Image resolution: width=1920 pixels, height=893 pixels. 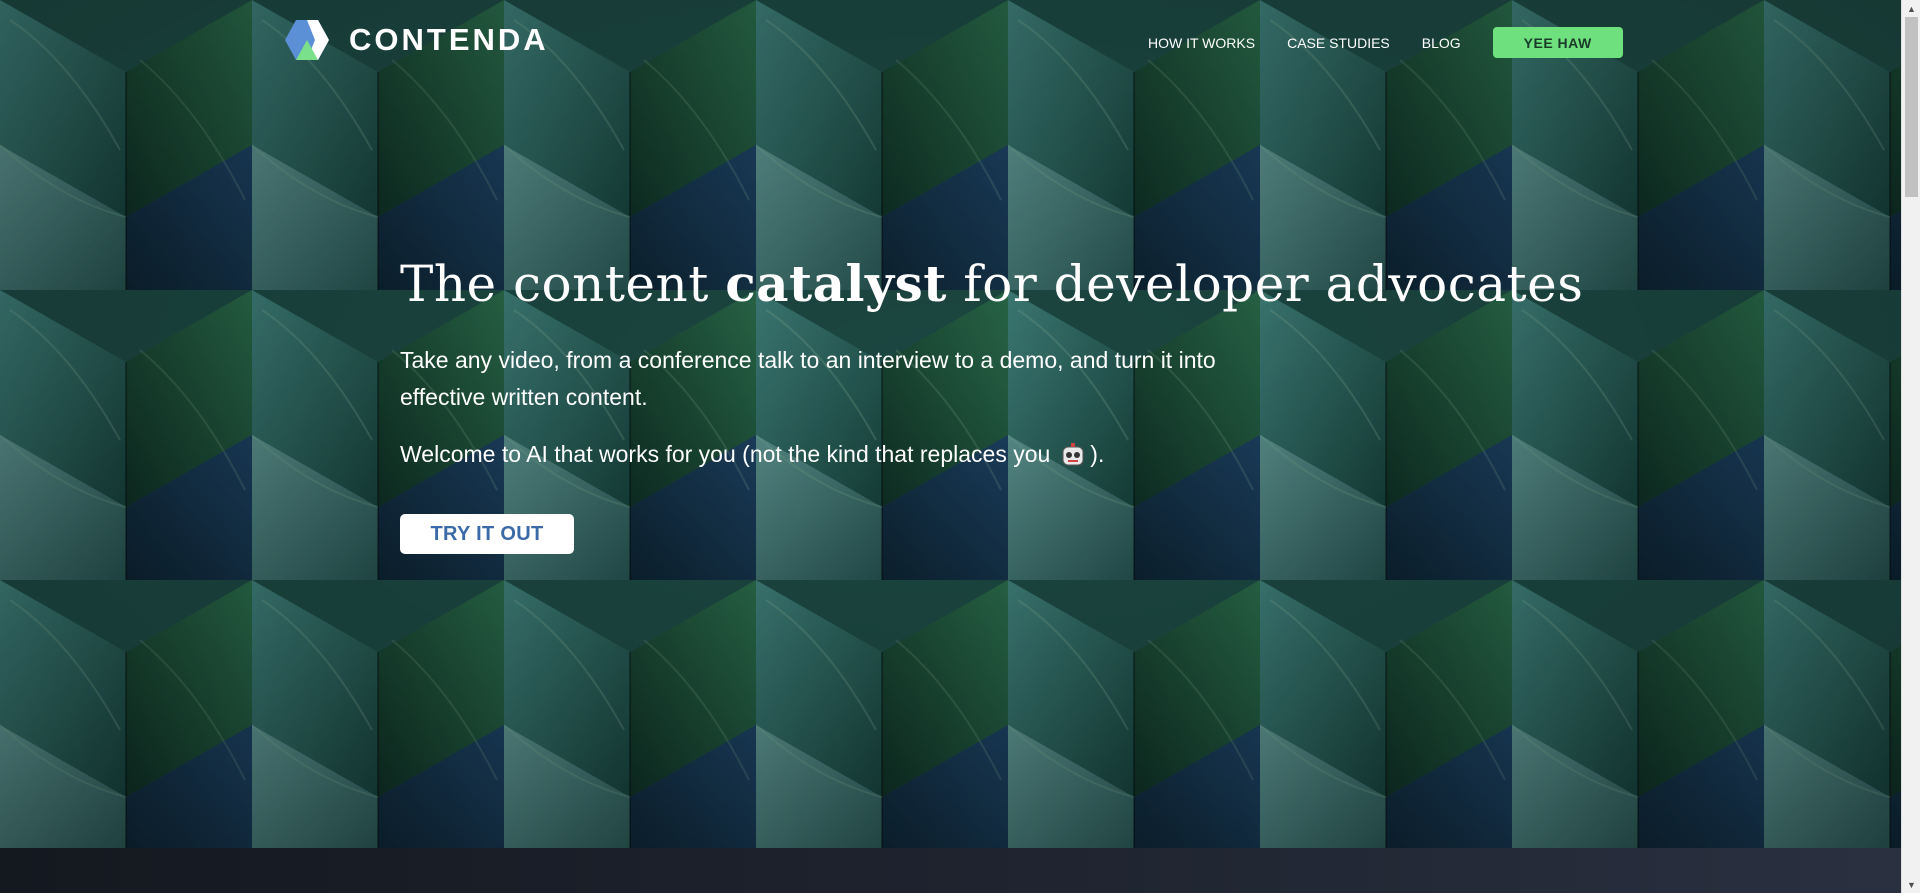 What do you see at coordinates (449, 39) in the screenshot?
I see `brand-name: CONTENDA` at bounding box center [449, 39].